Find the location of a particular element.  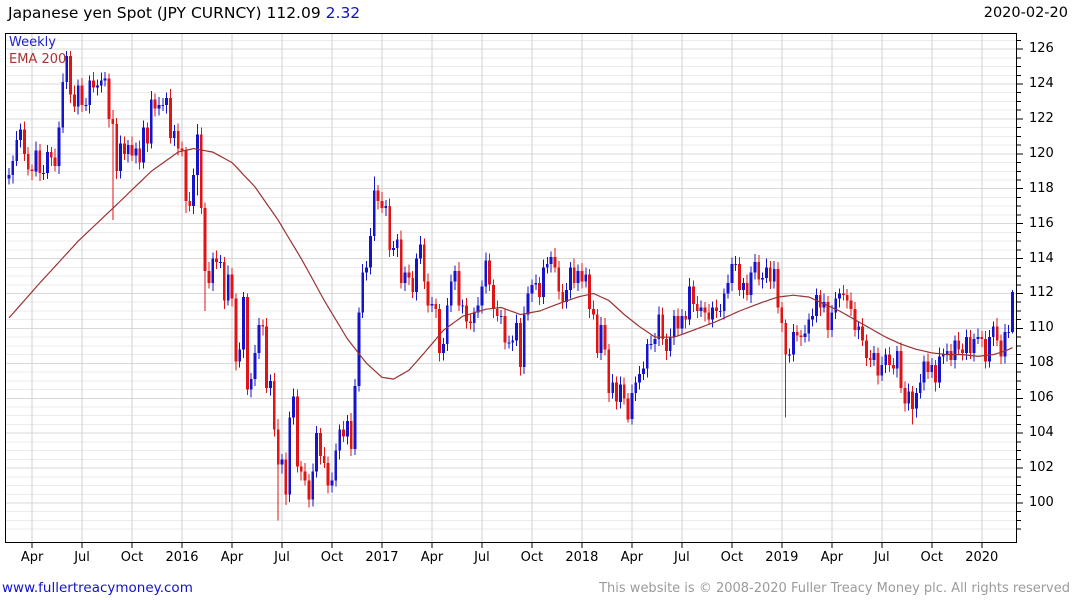

y-axis-label: 102 is located at coordinates (1041, 468).